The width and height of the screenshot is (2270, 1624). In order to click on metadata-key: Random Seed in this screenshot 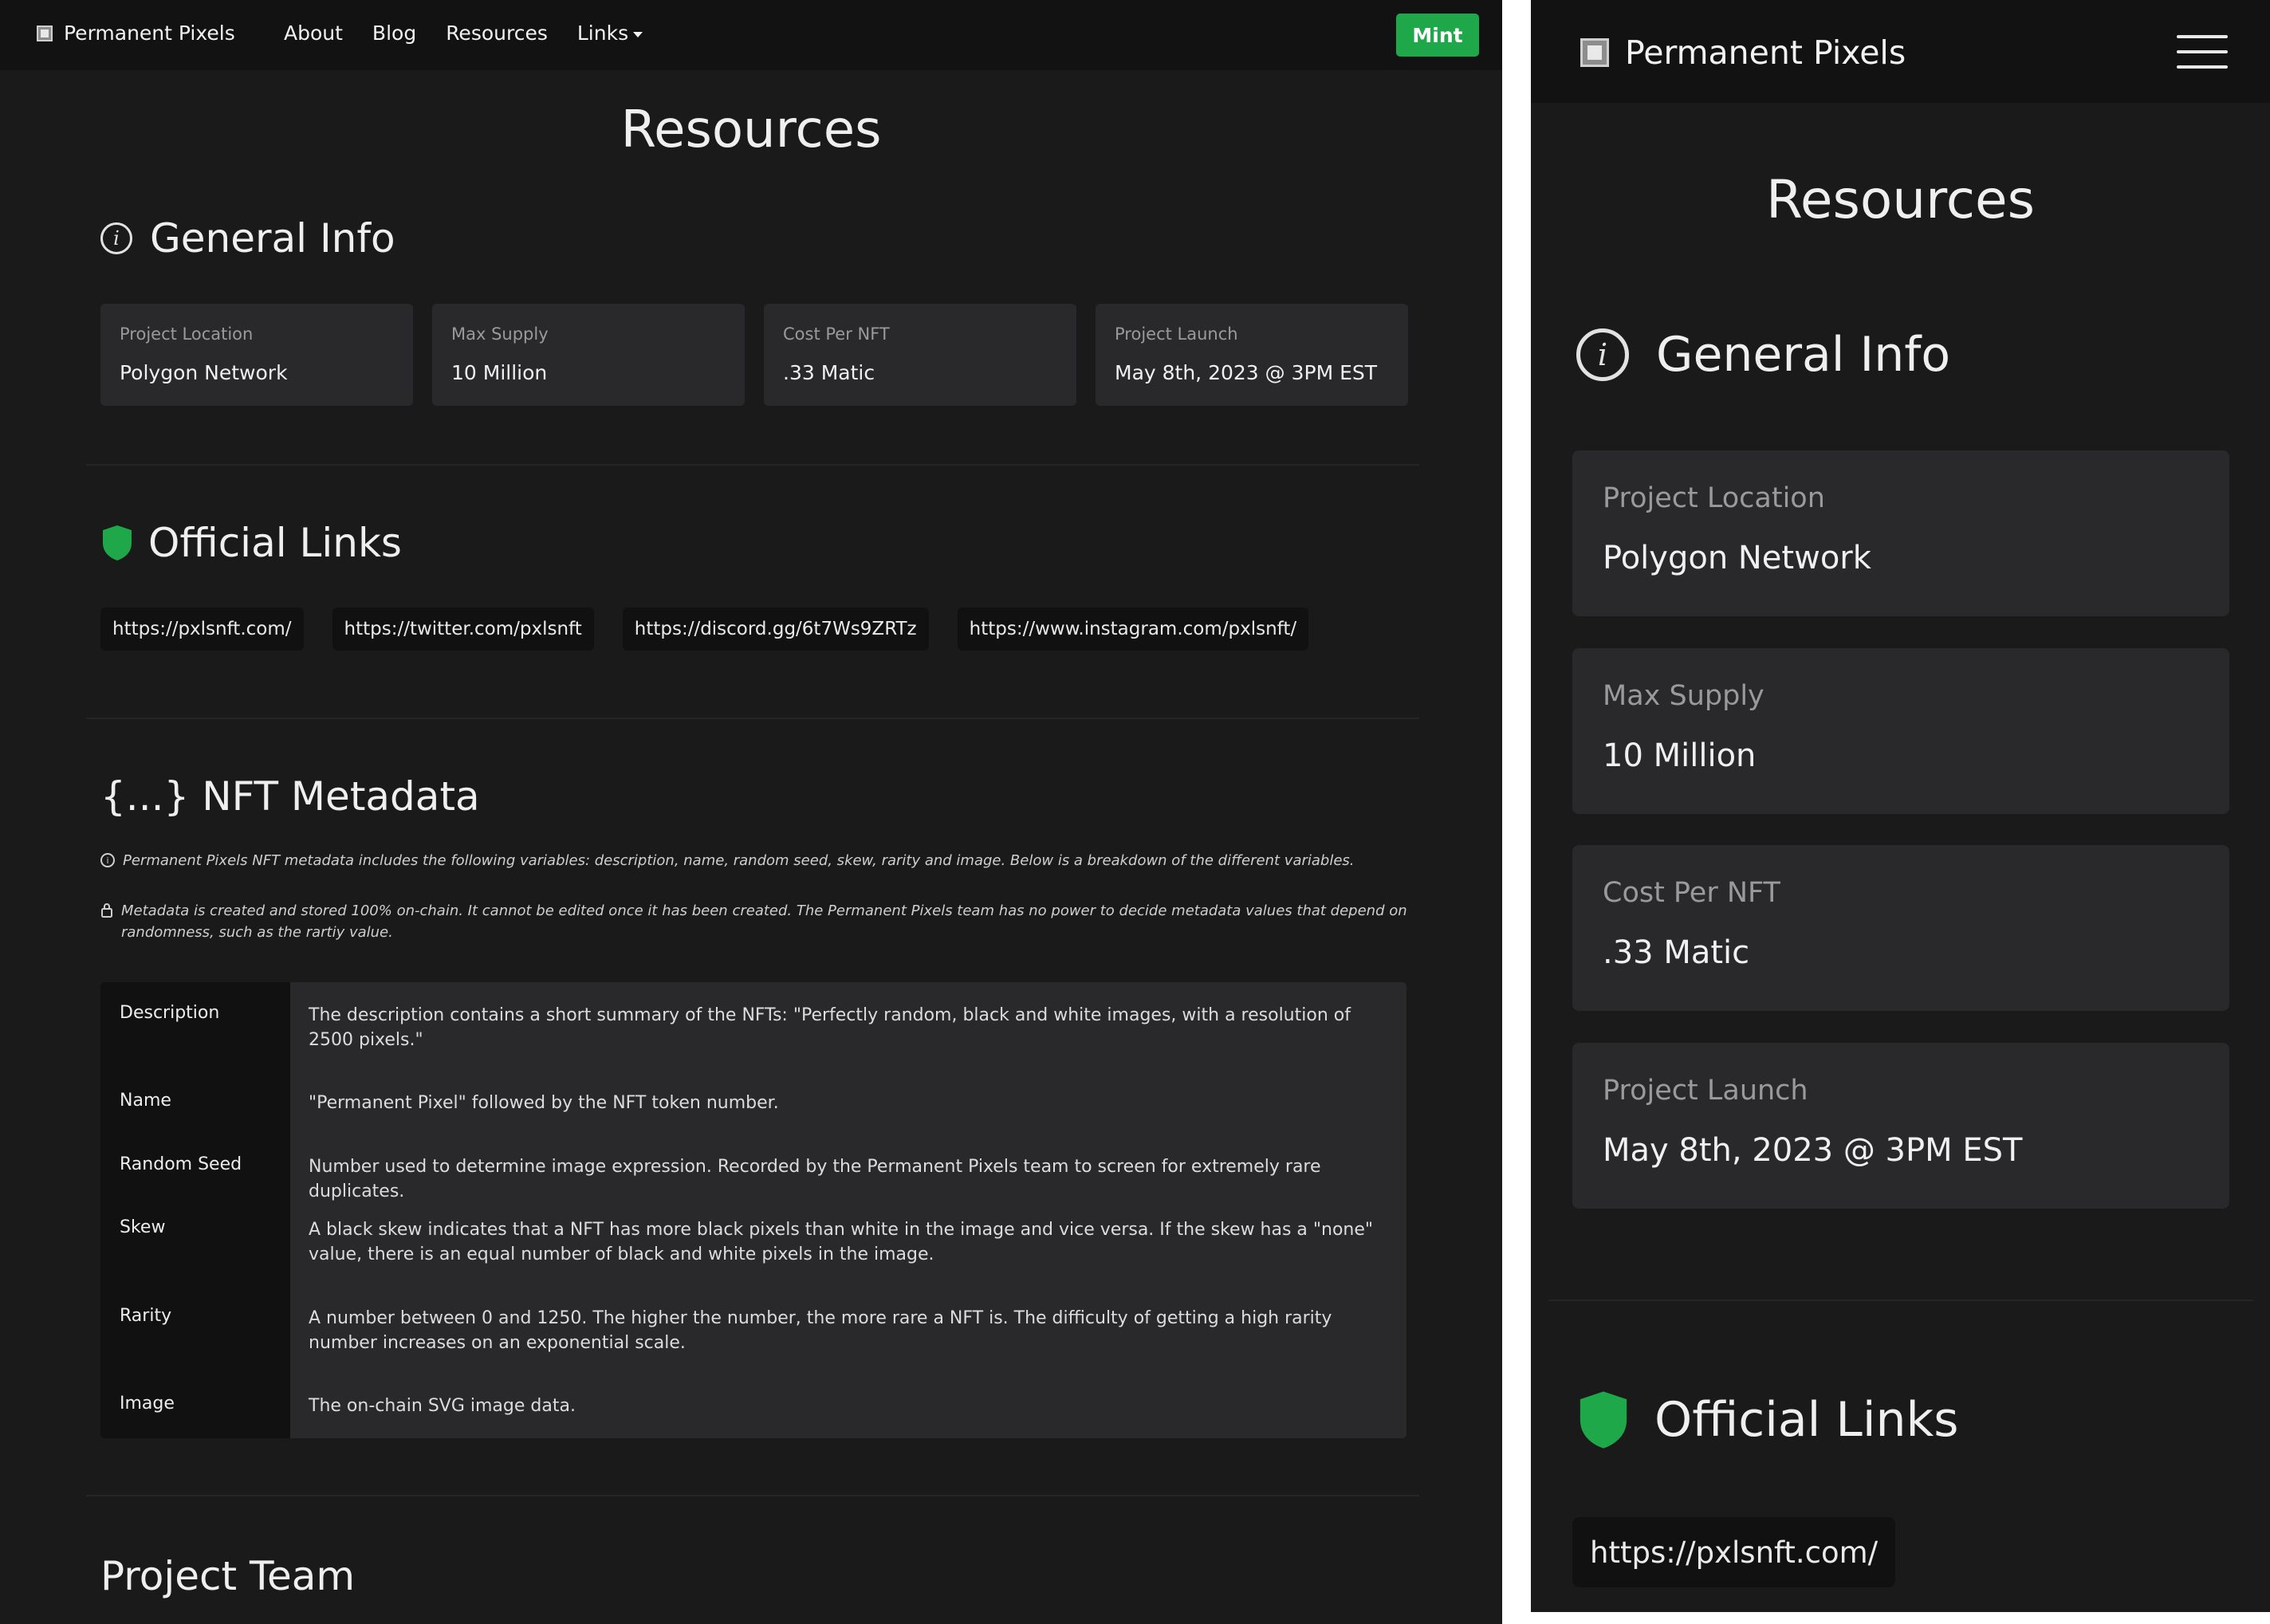, I will do `click(181, 1164)`.